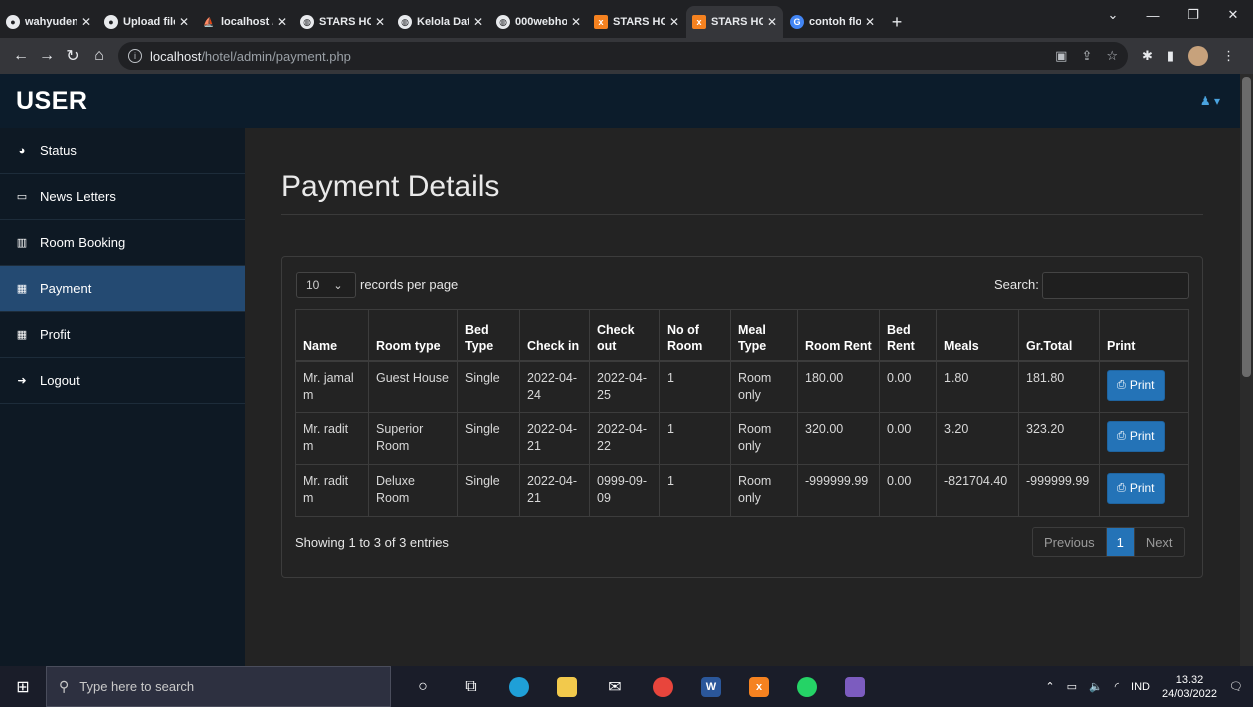 This screenshot has width=1253, height=707. I want to click on restore-button: ❐, so click(1193, 15).